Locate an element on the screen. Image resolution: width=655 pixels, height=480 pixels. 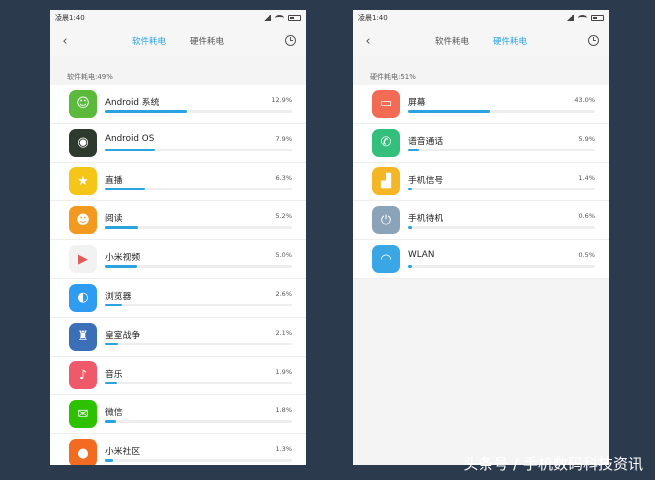
item-name: 微信 is located at coordinates (114, 413).